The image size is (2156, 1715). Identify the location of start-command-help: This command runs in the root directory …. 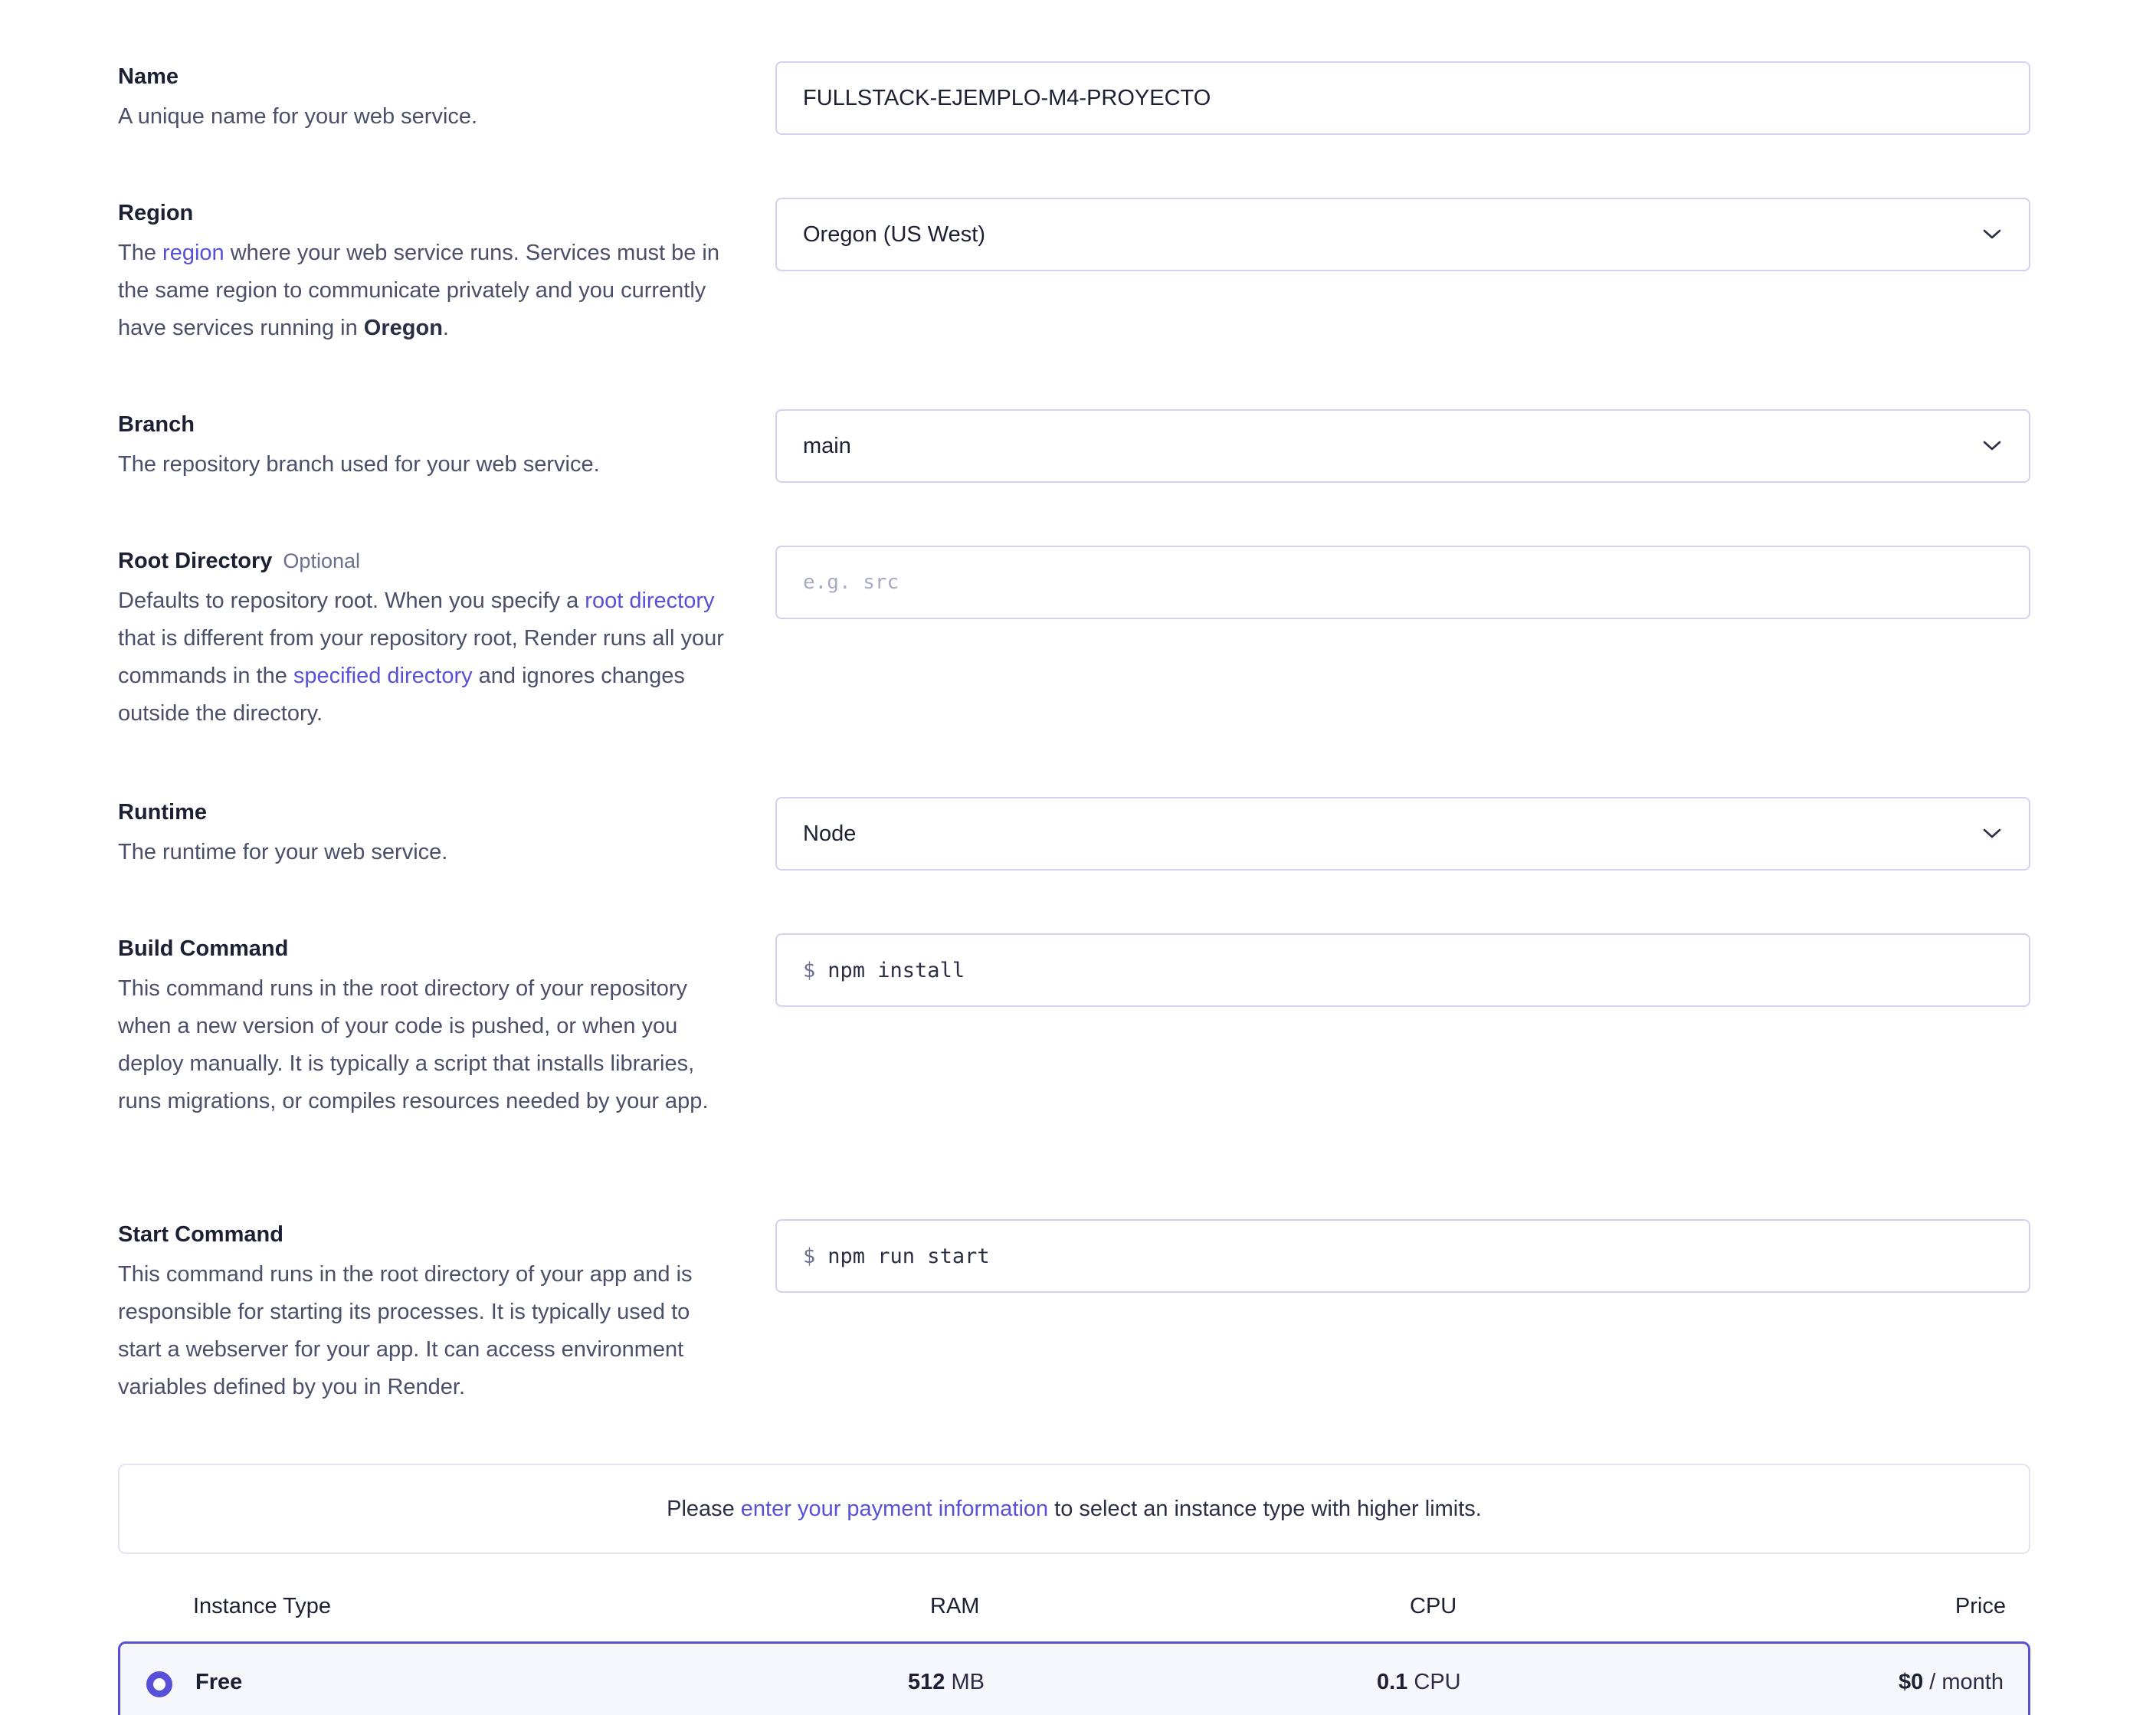
(405, 1330).